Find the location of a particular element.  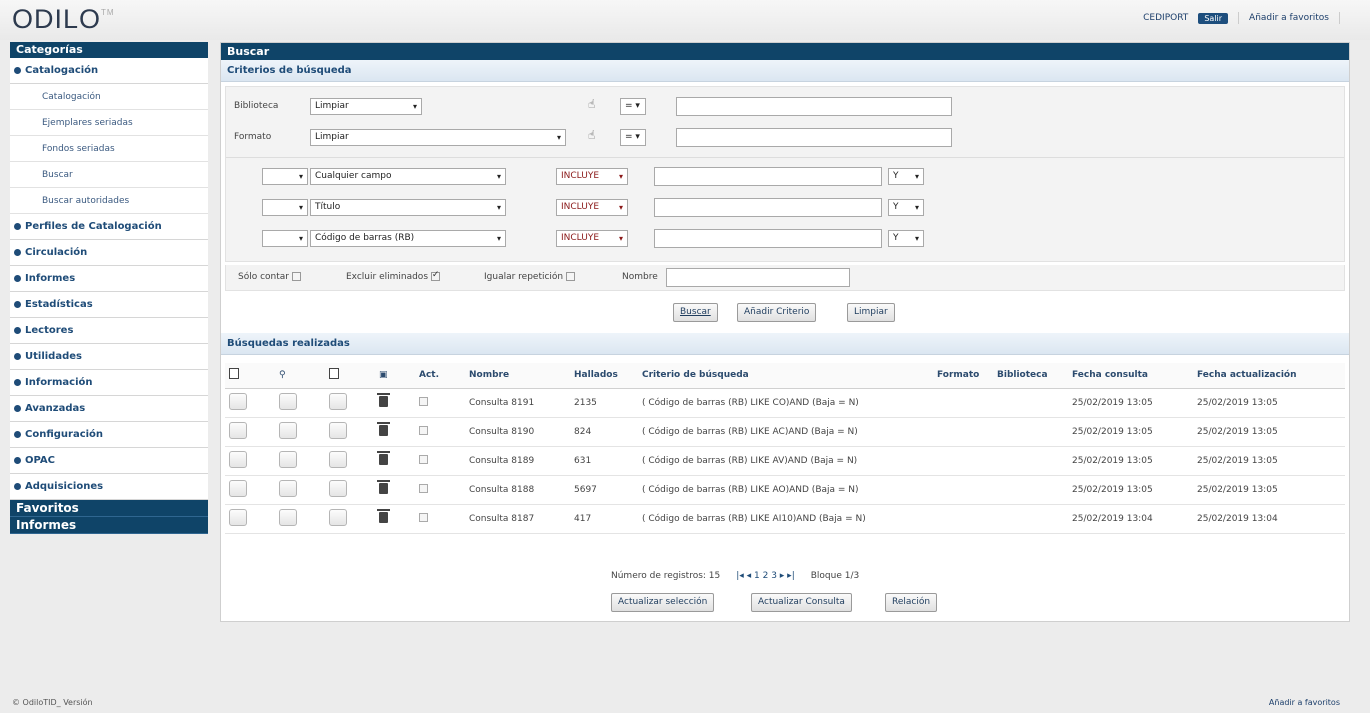

sidebar-item-circulacion: Circulación is located at coordinates (109, 253).